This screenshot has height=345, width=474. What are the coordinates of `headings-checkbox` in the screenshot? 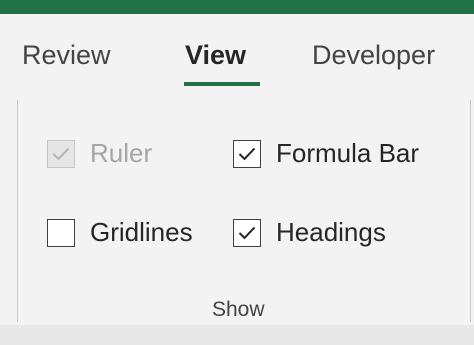 It's located at (247, 232).